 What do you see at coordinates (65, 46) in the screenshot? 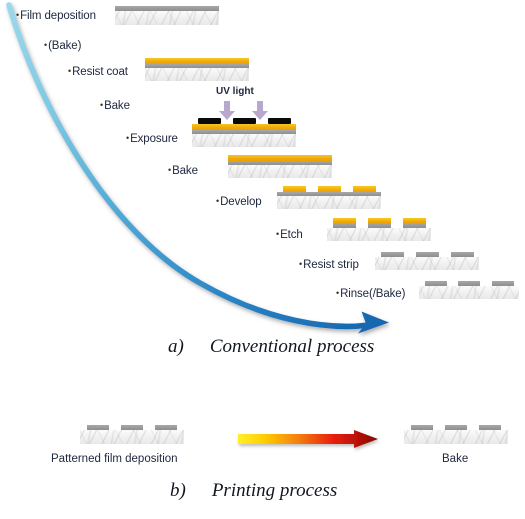
I see `step-label-text: (Bake)` at bounding box center [65, 46].